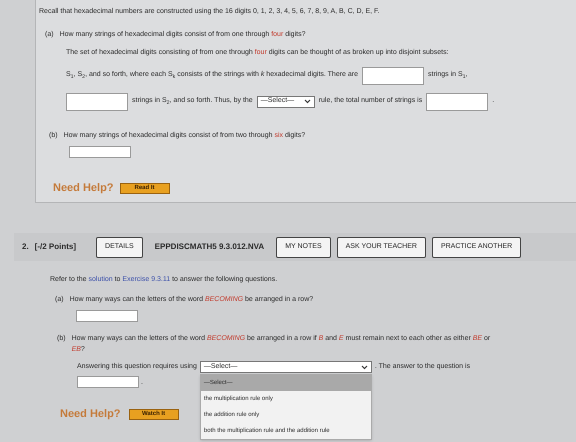  I want to click on problem-code: EPPDISCMATH5 9.3.012.NVA, so click(209, 247).